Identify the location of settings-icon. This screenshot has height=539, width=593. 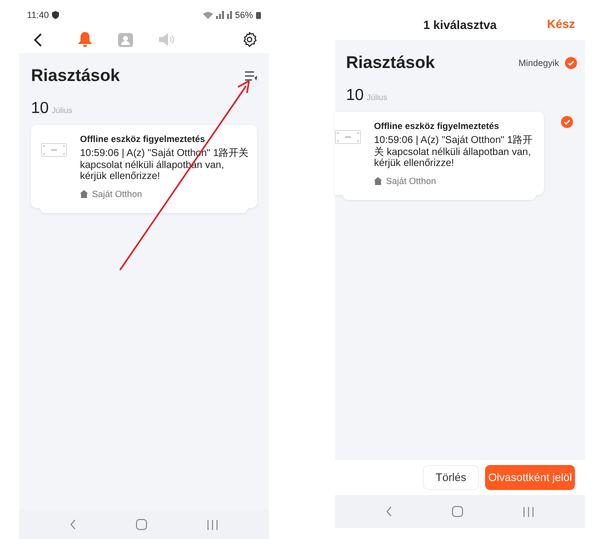
(249, 39).